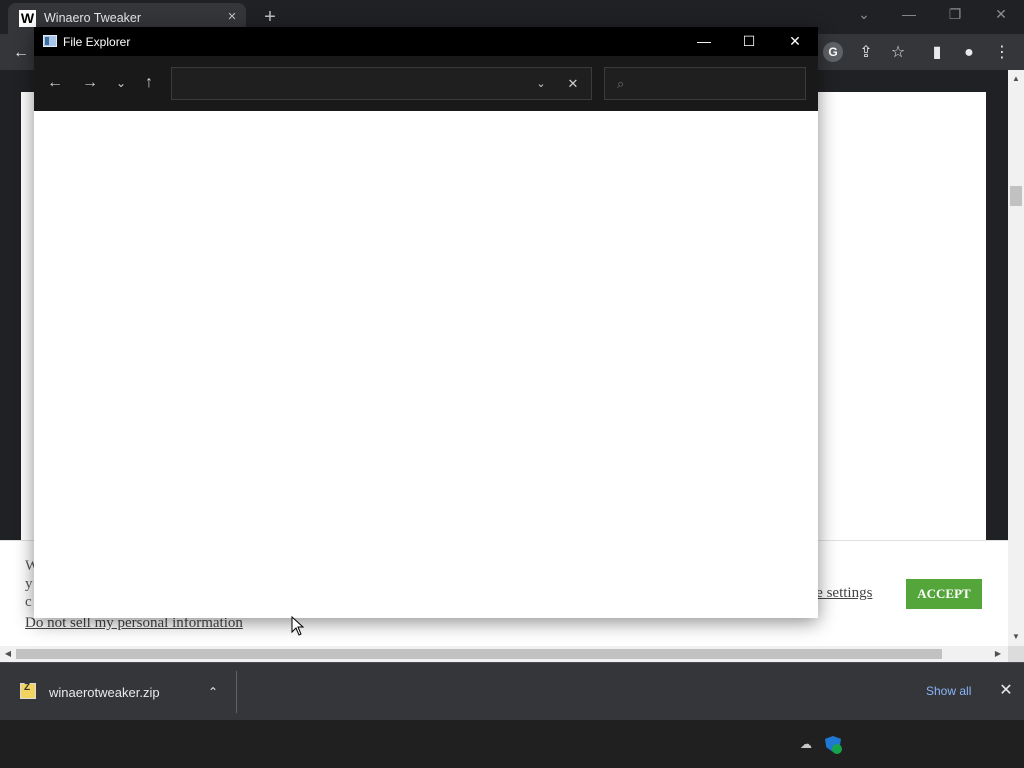 The image size is (1024, 768). Describe the element at coordinates (898, 53) in the screenshot. I see `bookmark-star-icon: ☆` at that location.